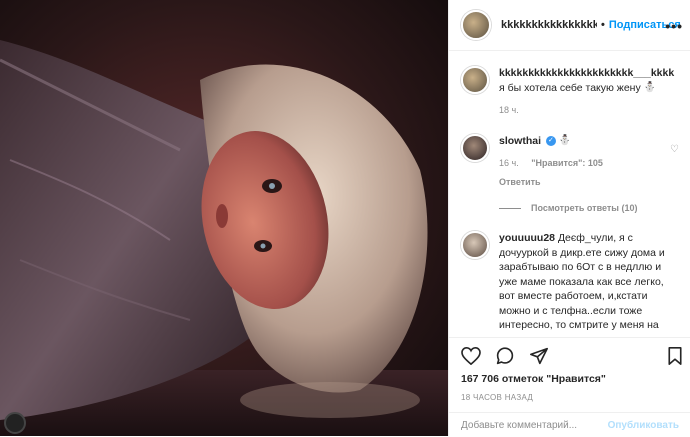 This screenshot has height=437, width=690. I want to click on replies-divider, so click(510, 208).